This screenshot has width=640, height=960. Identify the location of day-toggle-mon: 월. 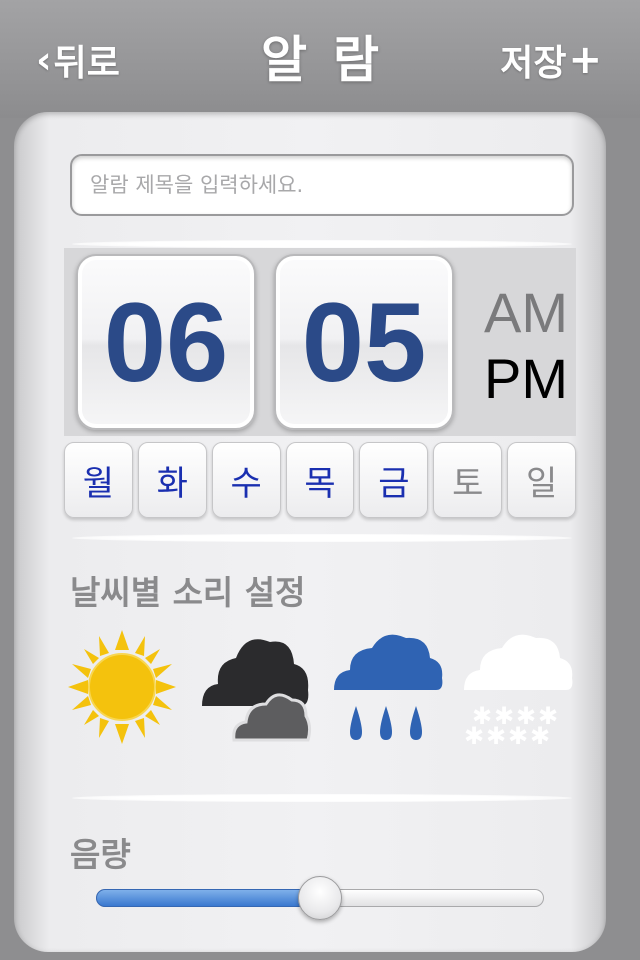
(98, 480).